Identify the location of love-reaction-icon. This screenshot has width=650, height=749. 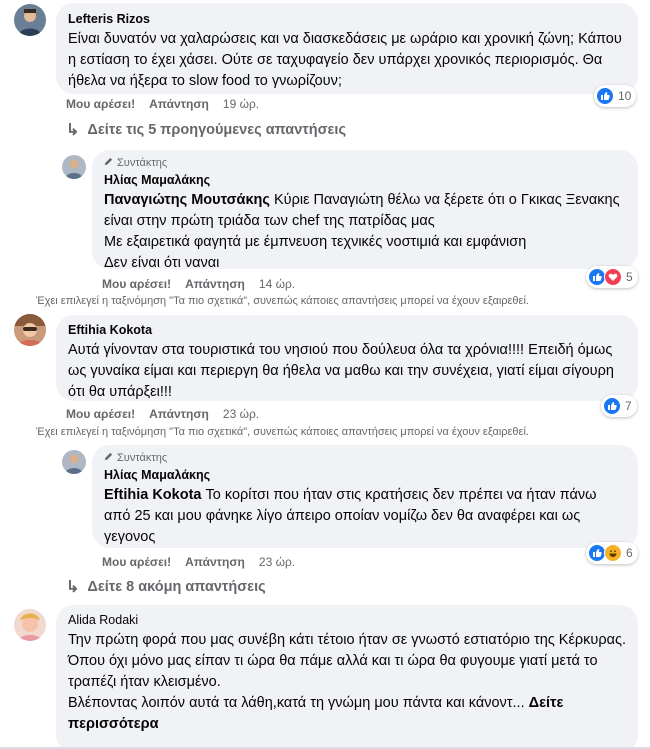
(613, 277).